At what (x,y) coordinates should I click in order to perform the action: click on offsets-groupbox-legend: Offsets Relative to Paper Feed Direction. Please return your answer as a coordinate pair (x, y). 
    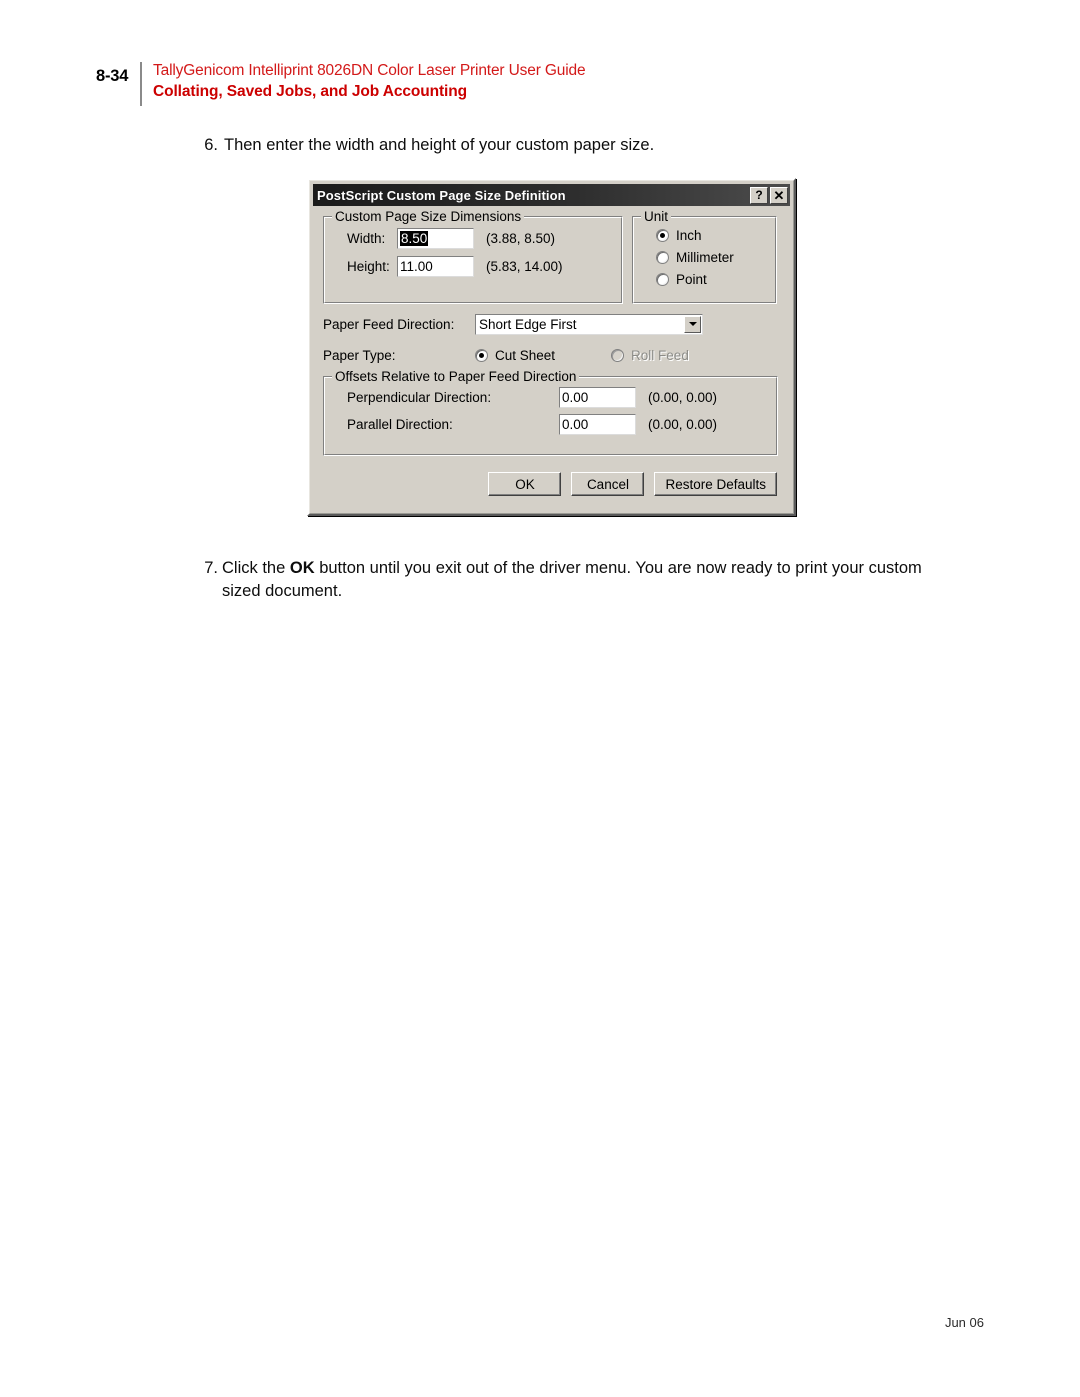
    Looking at the image, I should click on (456, 376).